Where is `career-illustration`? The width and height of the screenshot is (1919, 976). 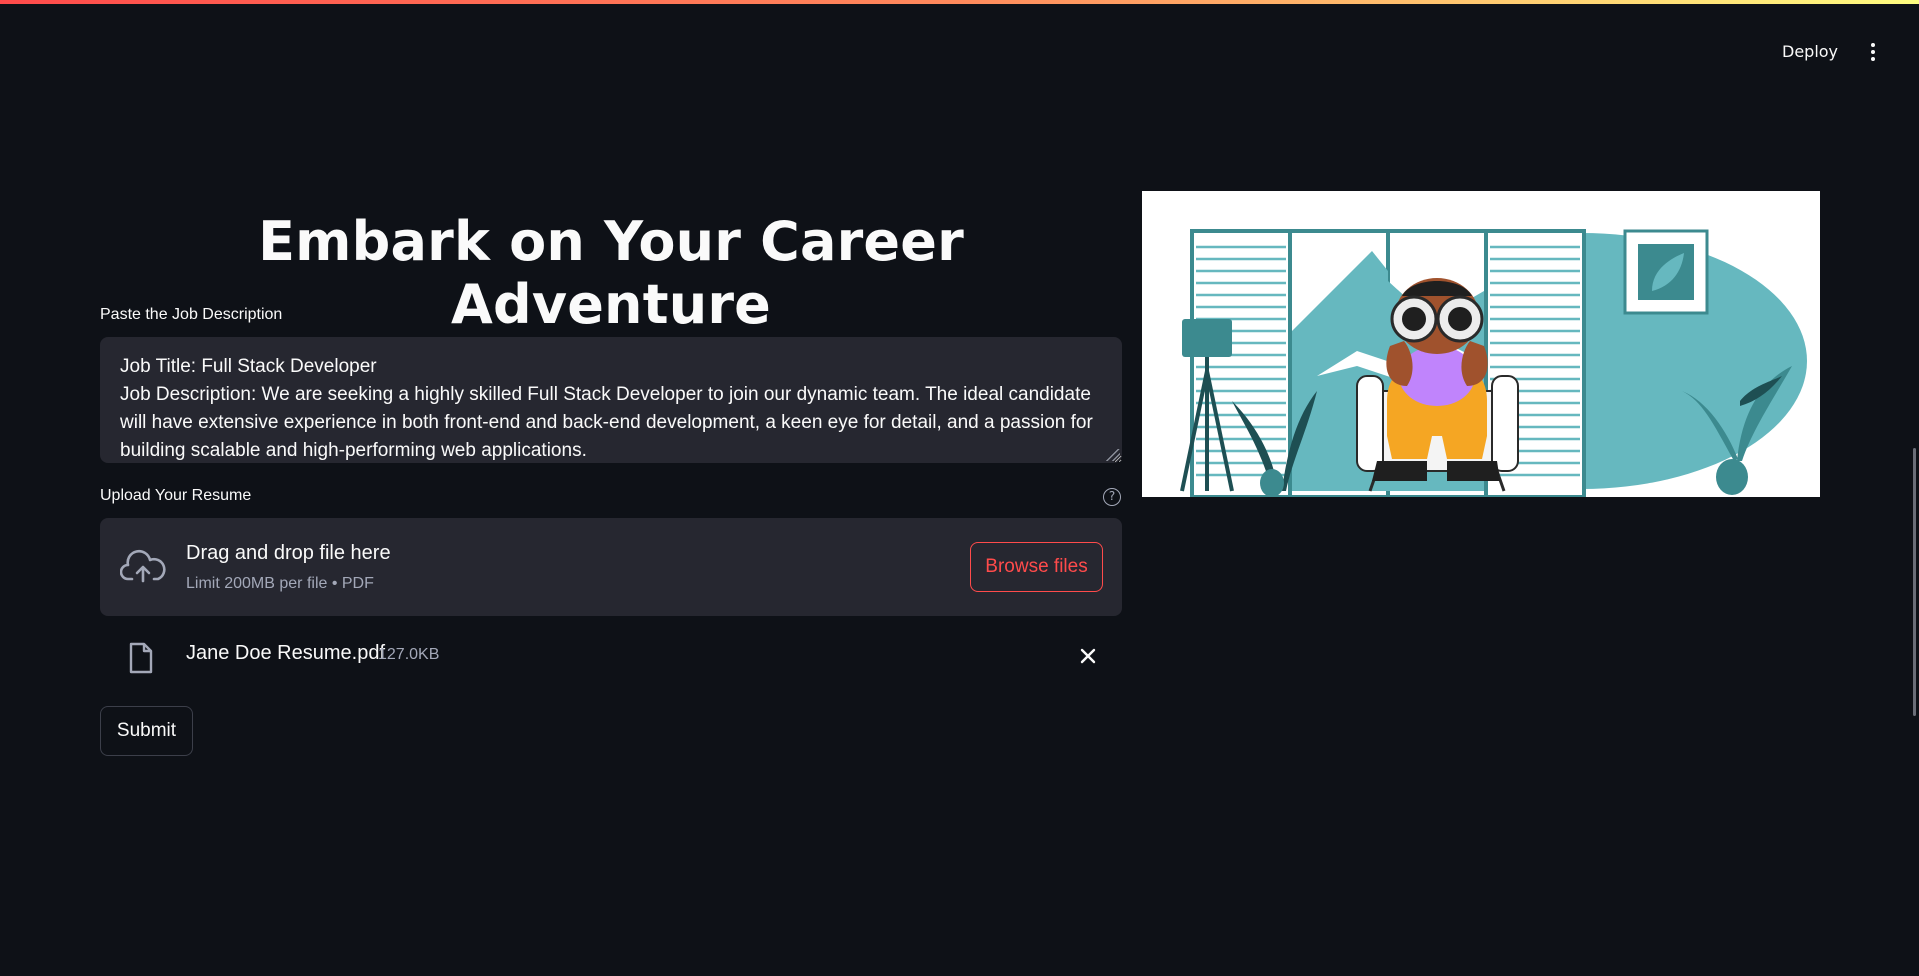
career-illustration is located at coordinates (1481, 344).